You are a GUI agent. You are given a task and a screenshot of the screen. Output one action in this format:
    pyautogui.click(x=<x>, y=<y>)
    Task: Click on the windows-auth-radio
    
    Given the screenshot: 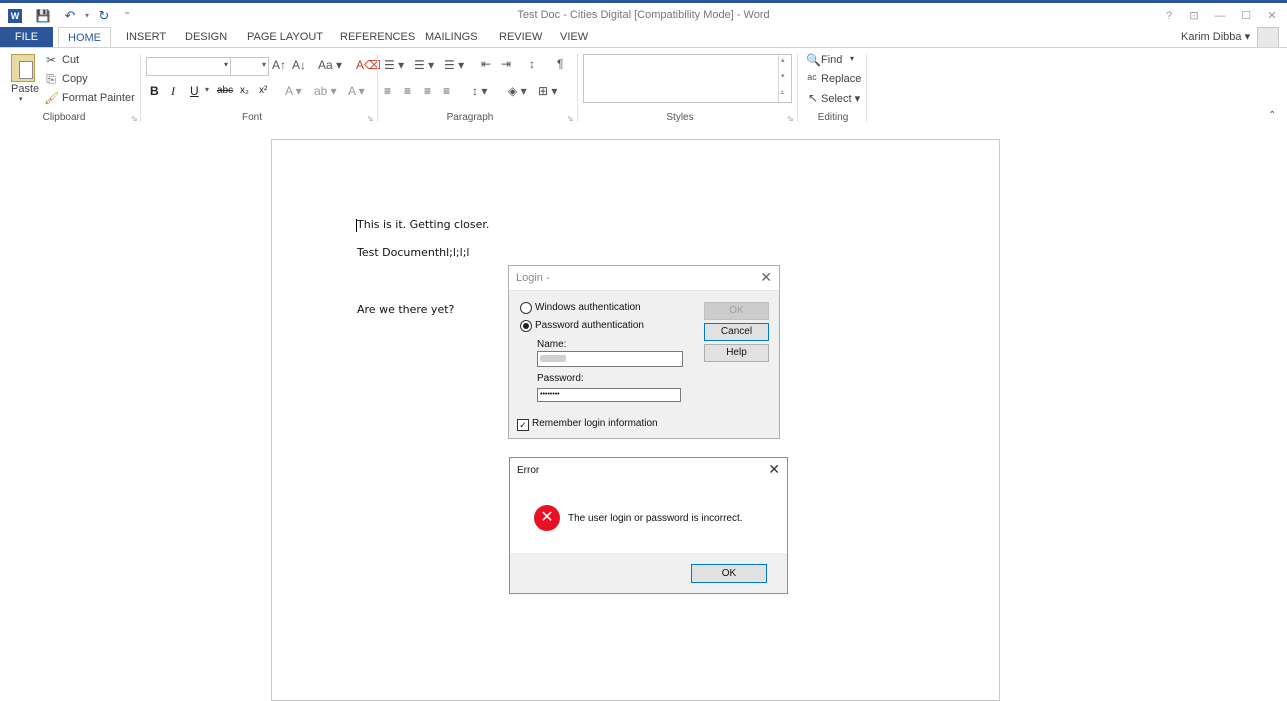 What is the action you would take?
    pyautogui.click(x=526, y=308)
    